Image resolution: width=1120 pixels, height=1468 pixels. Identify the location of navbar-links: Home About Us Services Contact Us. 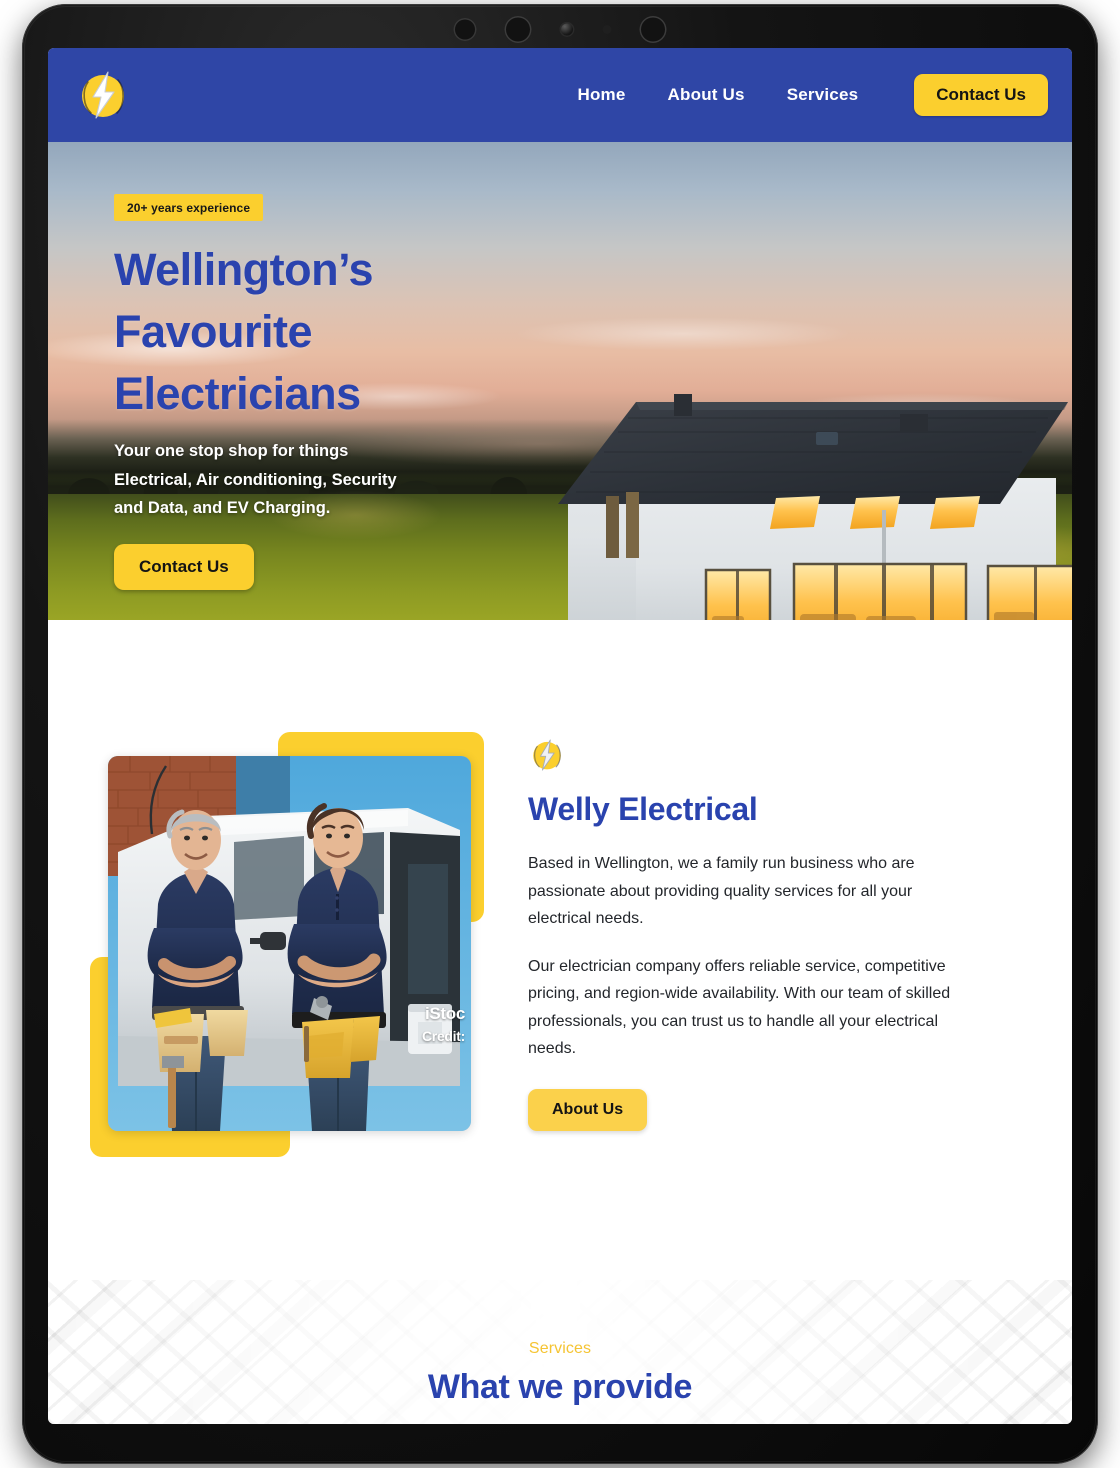
(813, 95).